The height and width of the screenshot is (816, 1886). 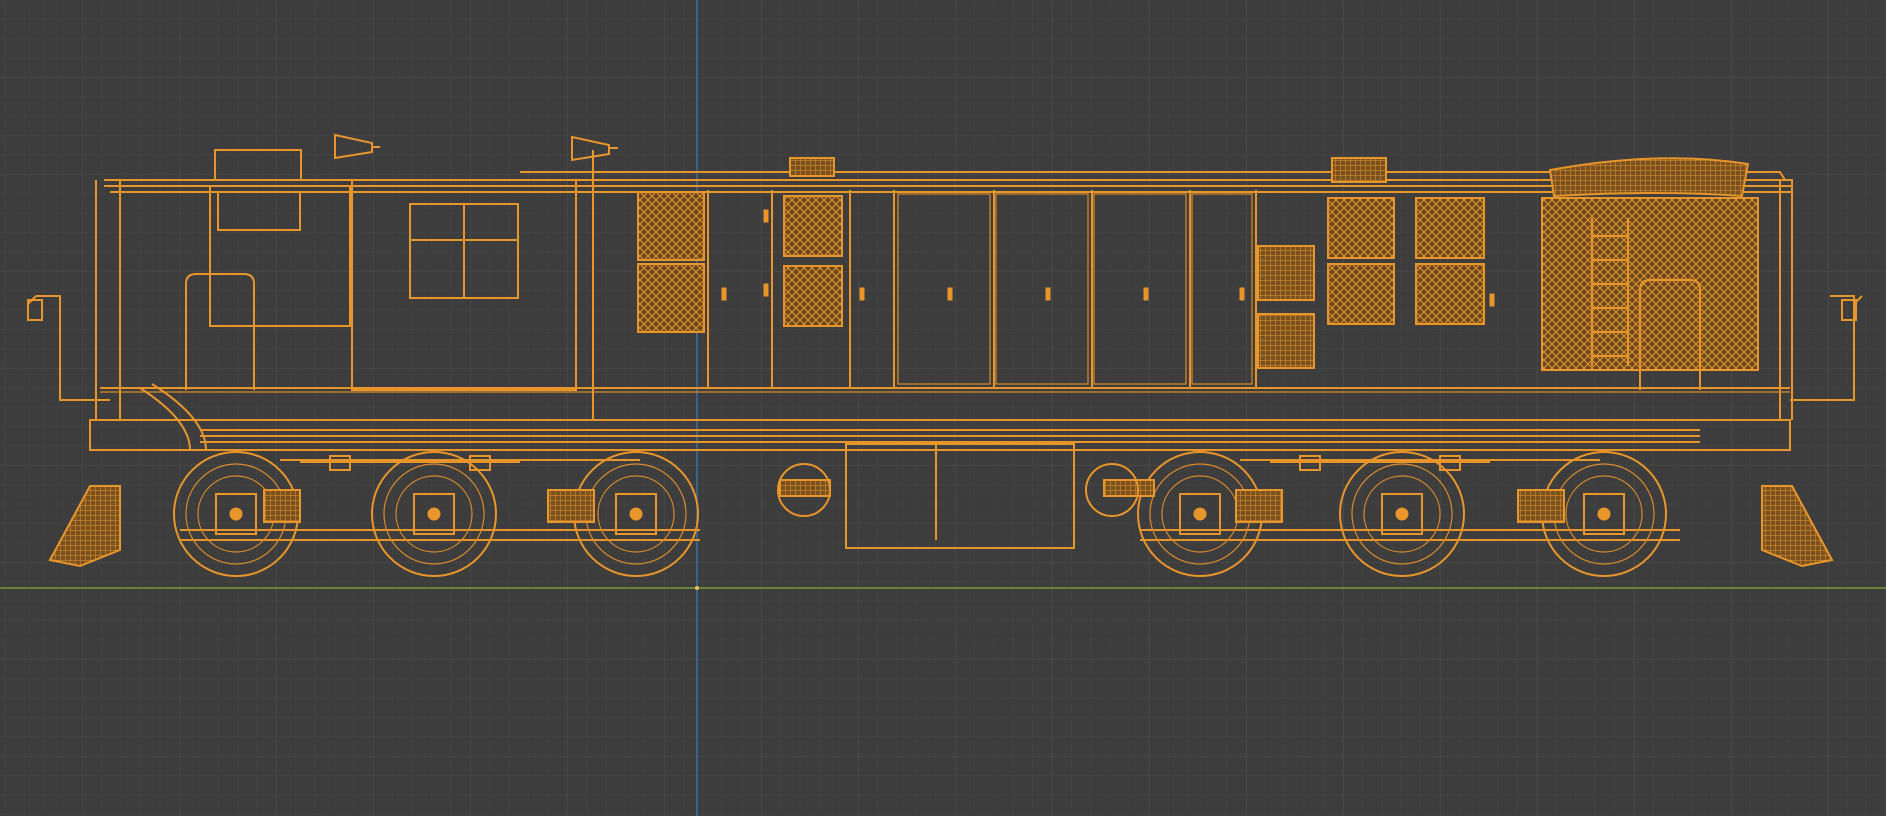 I want to click on rear-pilot, so click(x=1797, y=526).